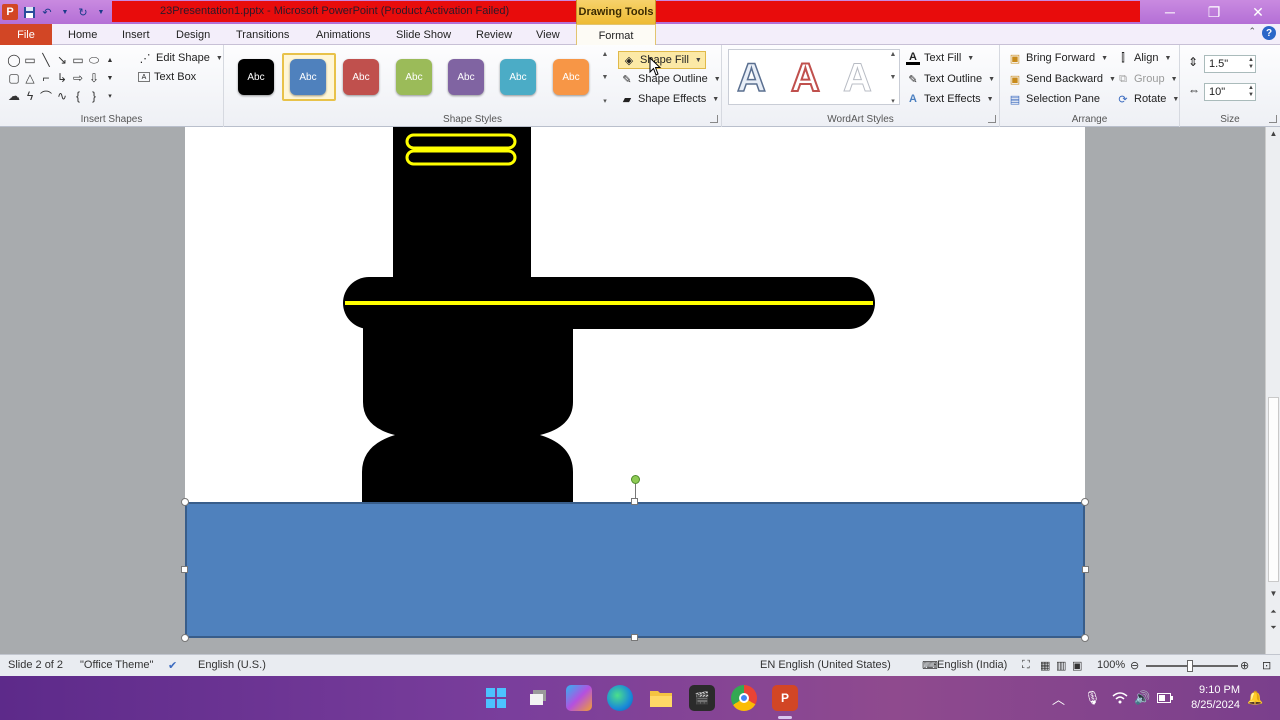 The height and width of the screenshot is (720, 1280). I want to click on normal-view-icon: ▦, so click(1045, 665).